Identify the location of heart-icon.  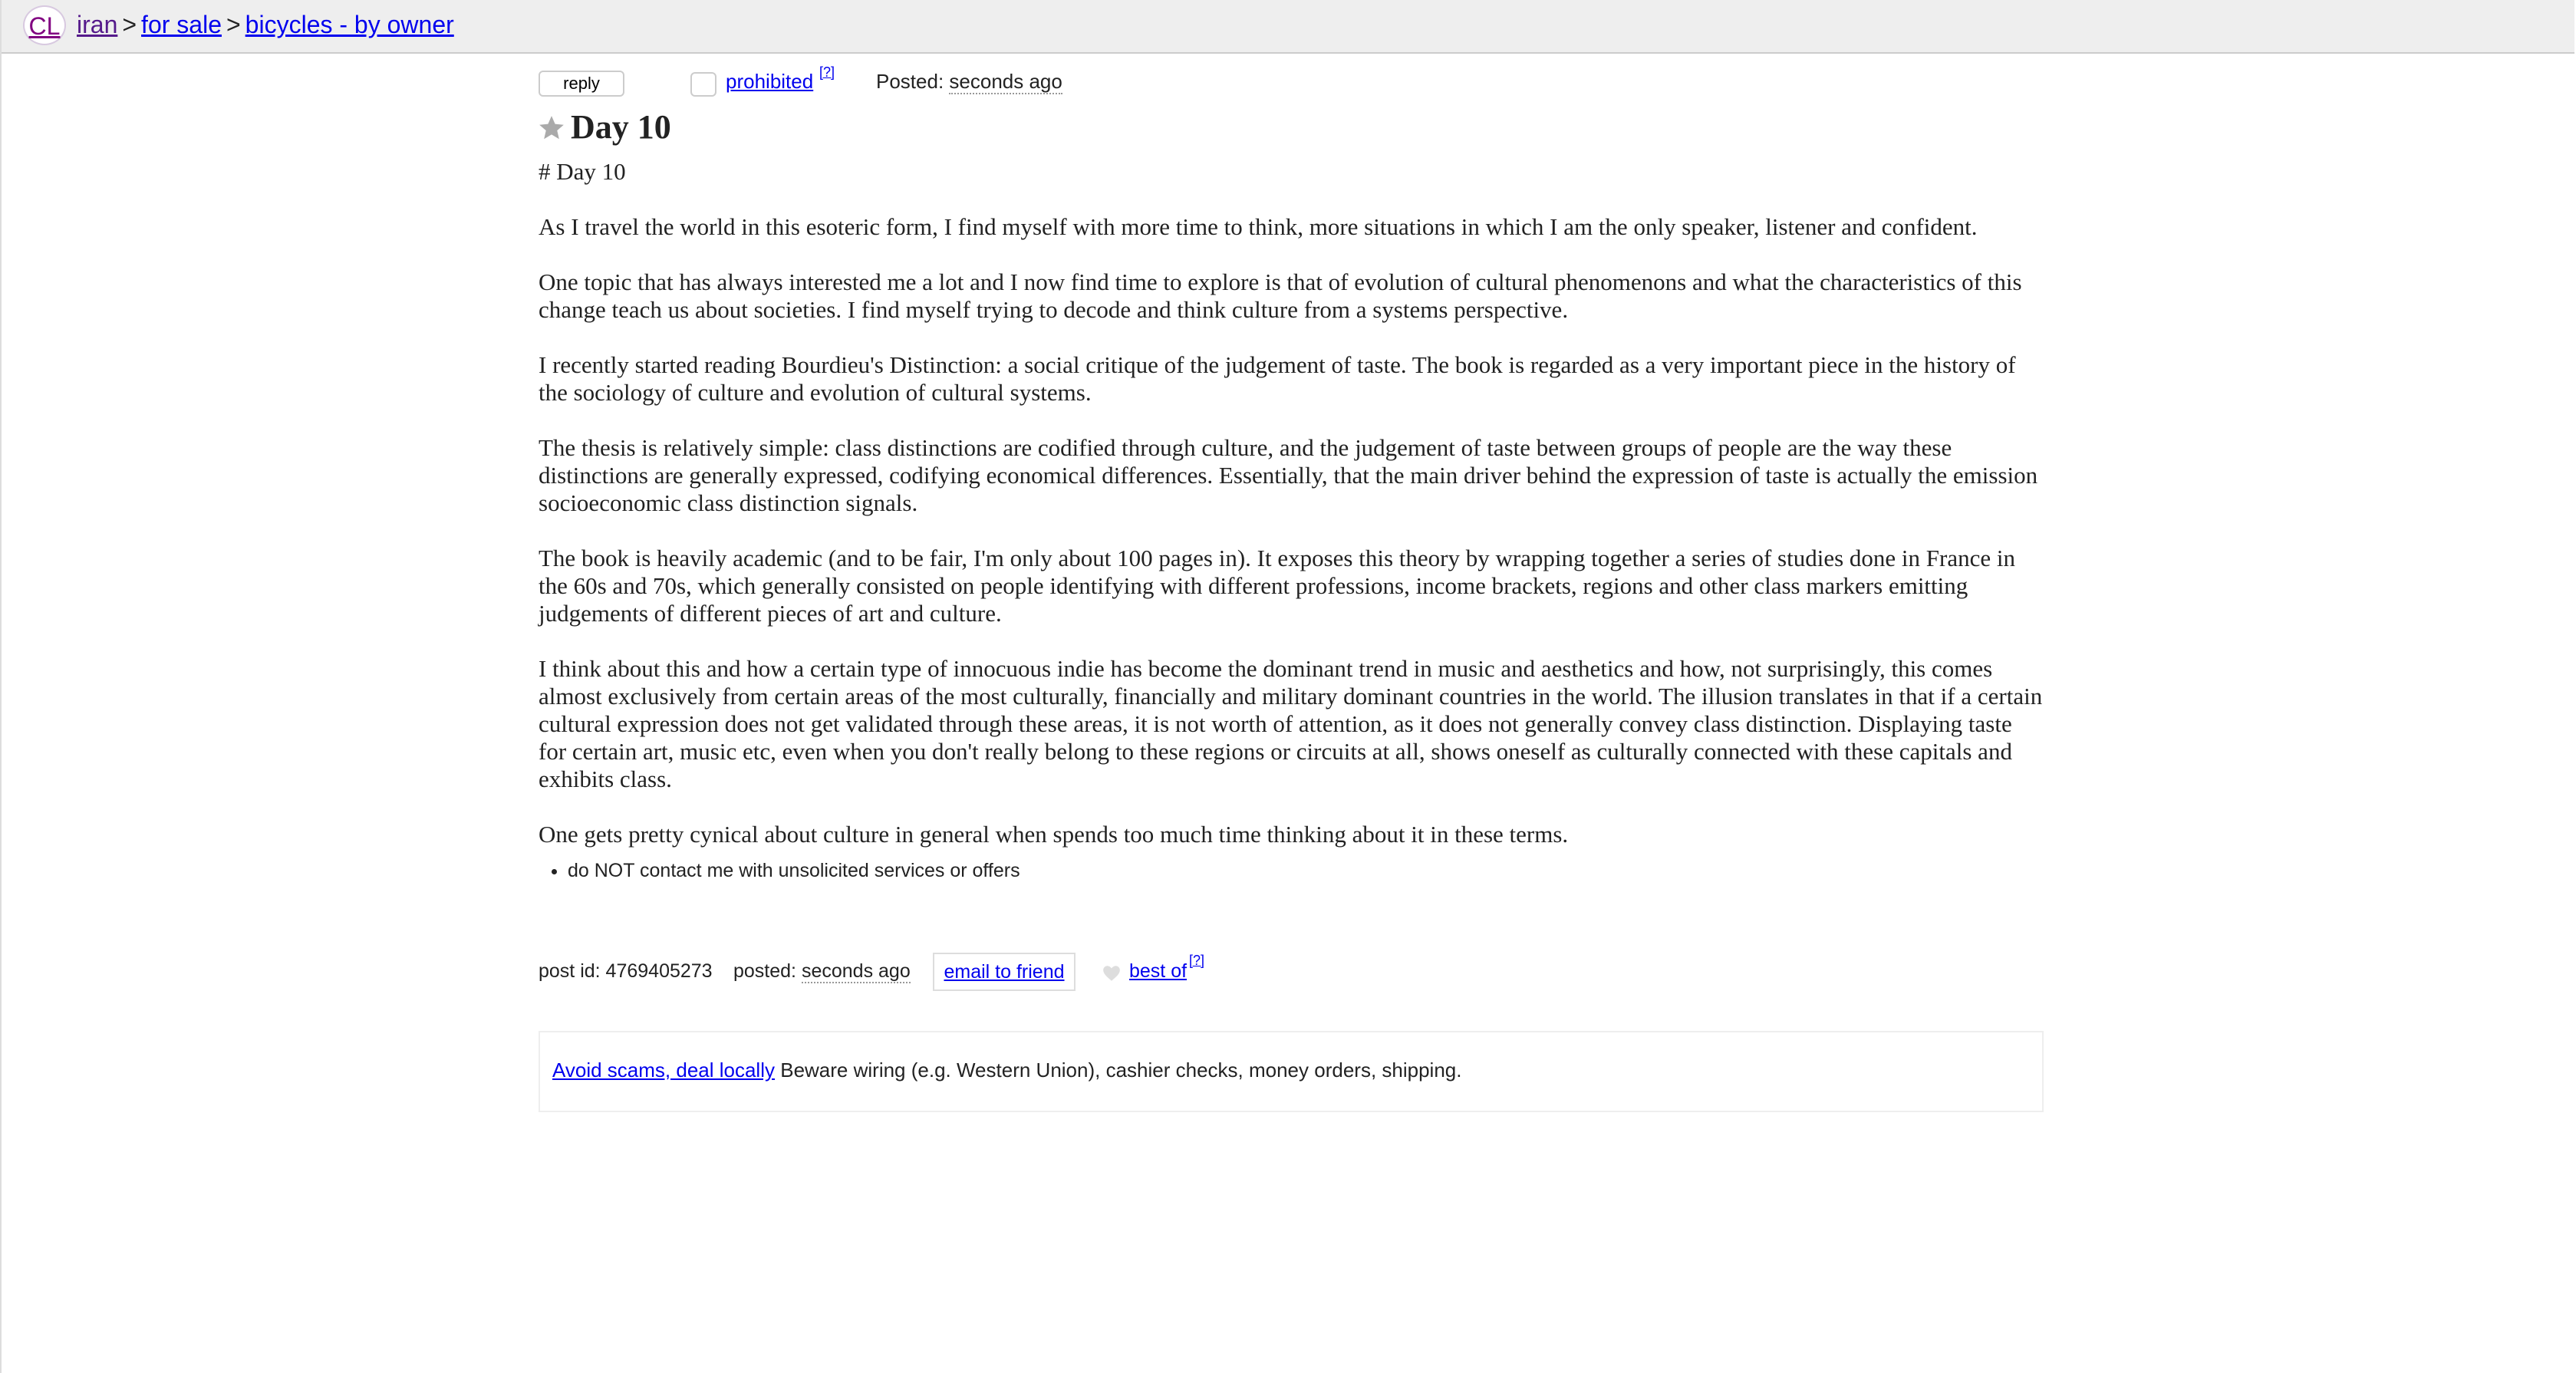
(1112, 973).